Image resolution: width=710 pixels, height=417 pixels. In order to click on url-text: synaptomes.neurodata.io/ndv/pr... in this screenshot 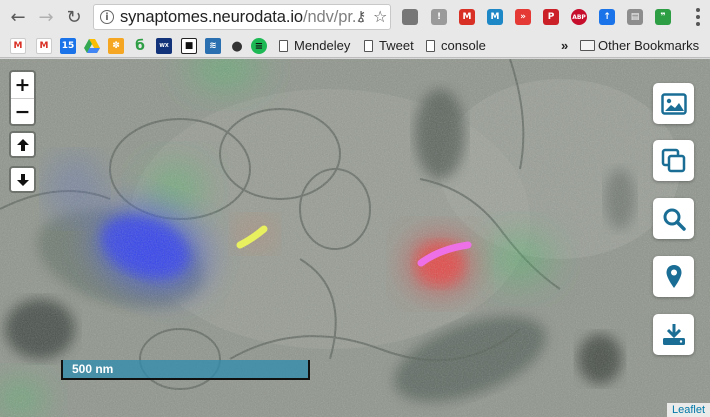, I will do `click(243, 16)`.